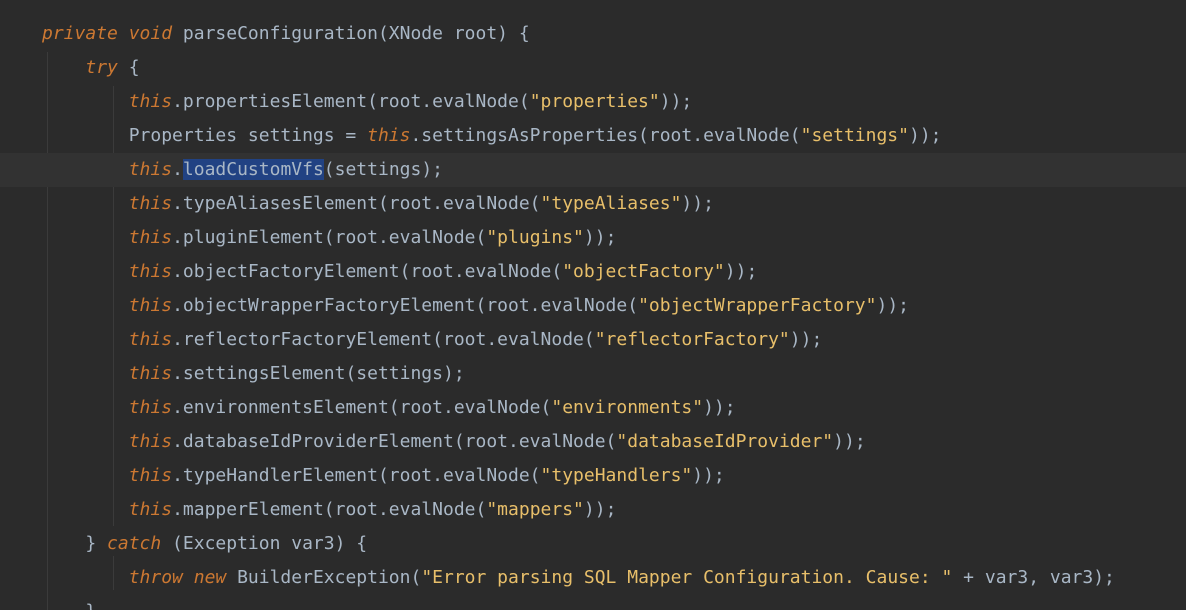 This screenshot has width=1186, height=610. What do you see at coordinates (593, 602) in the screenshot?
I see `code-line: }` at bounding box center [593, 602].